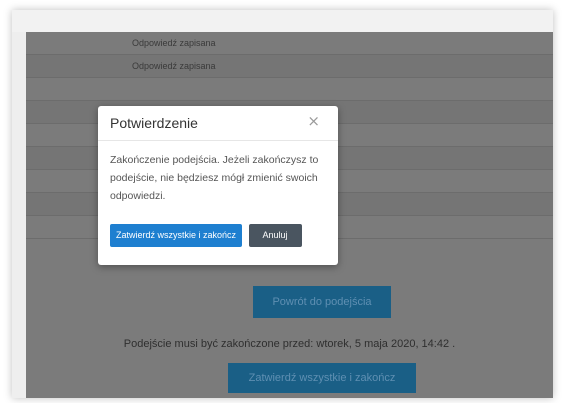  Describe the element at coordinates (282, 21) in the screenshot. I see `browser-top-strip` at that location.